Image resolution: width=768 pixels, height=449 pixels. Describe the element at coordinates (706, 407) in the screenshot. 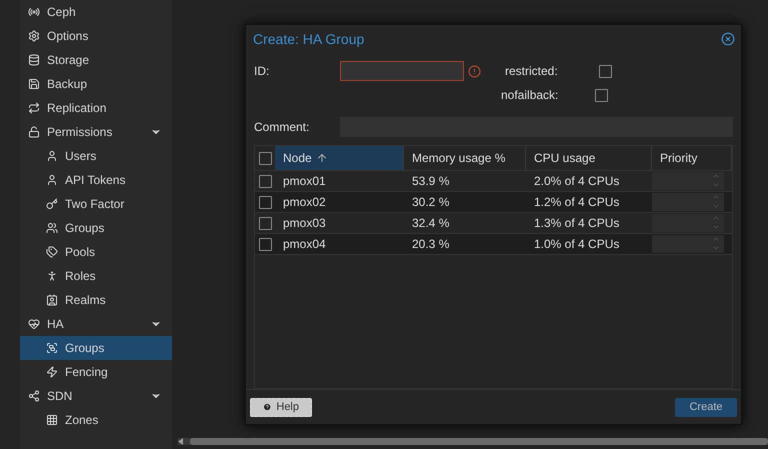

I see `create-button: Create` at that location.